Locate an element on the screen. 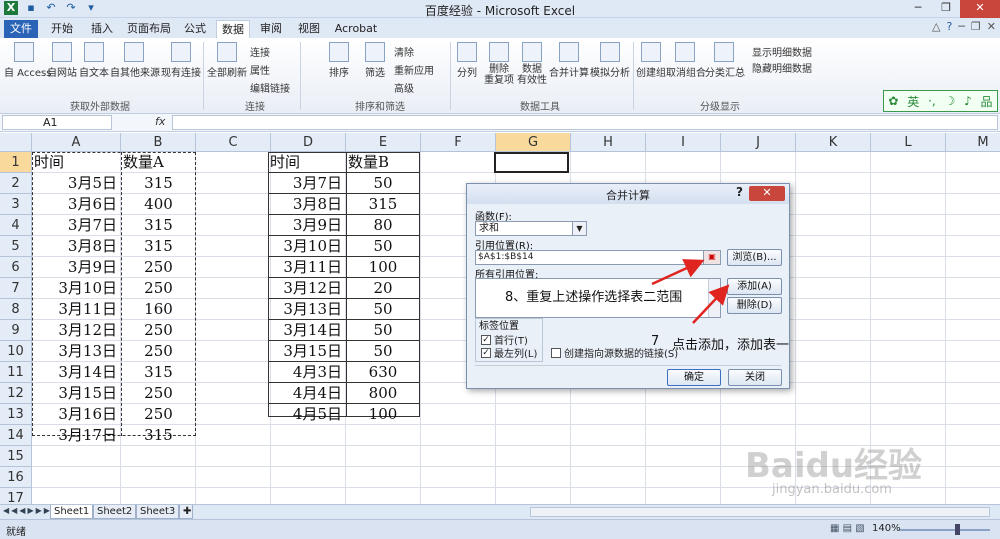 The height and width of the screenshot is (539, 1000). zoom-level: 140% is located at coordinates (886, 528).